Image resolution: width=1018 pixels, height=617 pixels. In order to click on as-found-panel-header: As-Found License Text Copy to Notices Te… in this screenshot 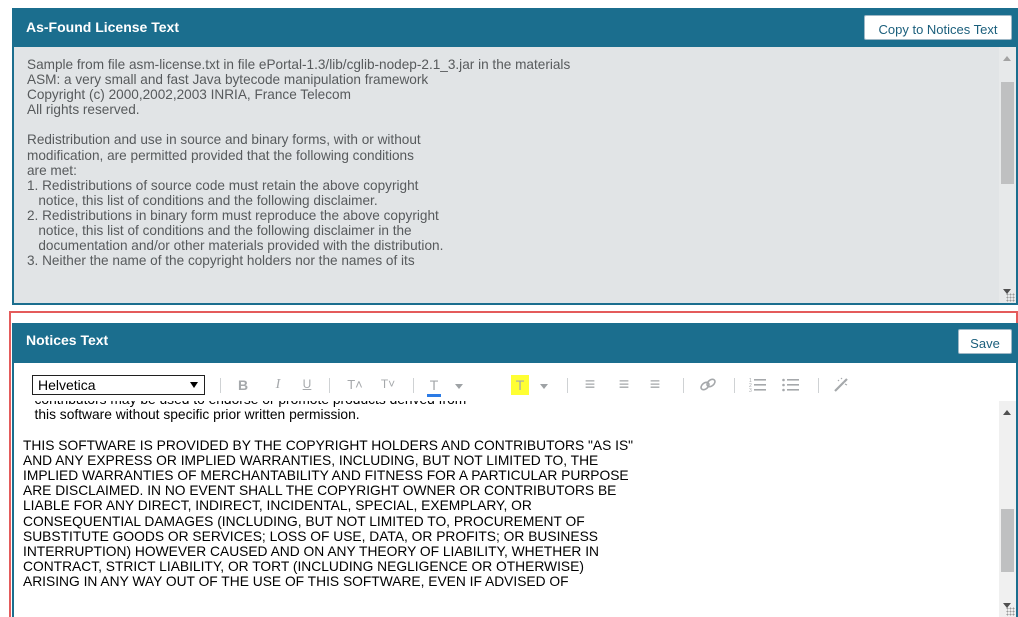, I will do `click(515, 27)`.